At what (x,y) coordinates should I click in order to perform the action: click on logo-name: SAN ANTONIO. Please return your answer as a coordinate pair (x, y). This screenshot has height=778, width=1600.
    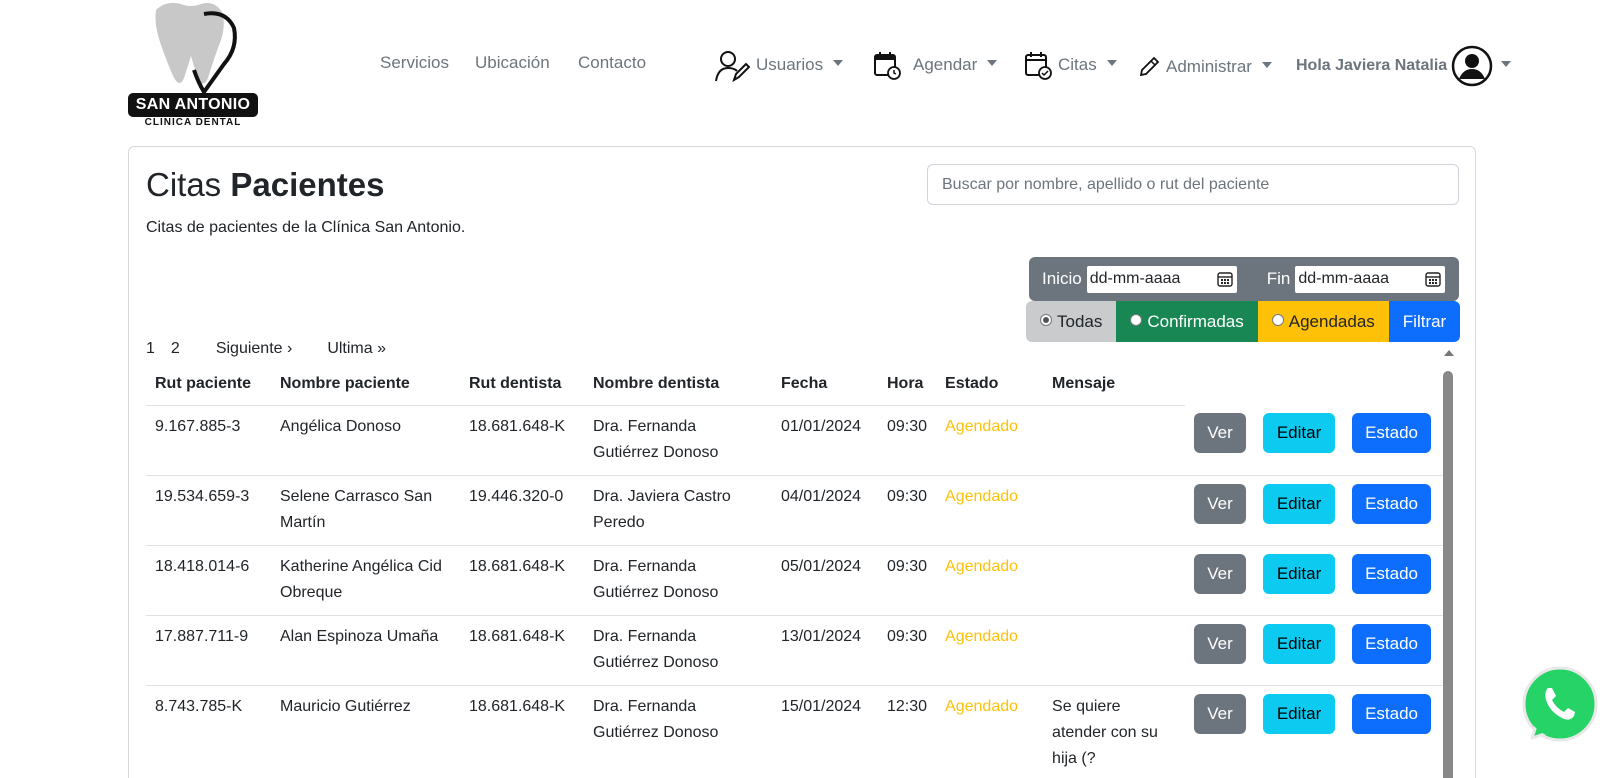
    Looking at the image, I should click on (193, 105).